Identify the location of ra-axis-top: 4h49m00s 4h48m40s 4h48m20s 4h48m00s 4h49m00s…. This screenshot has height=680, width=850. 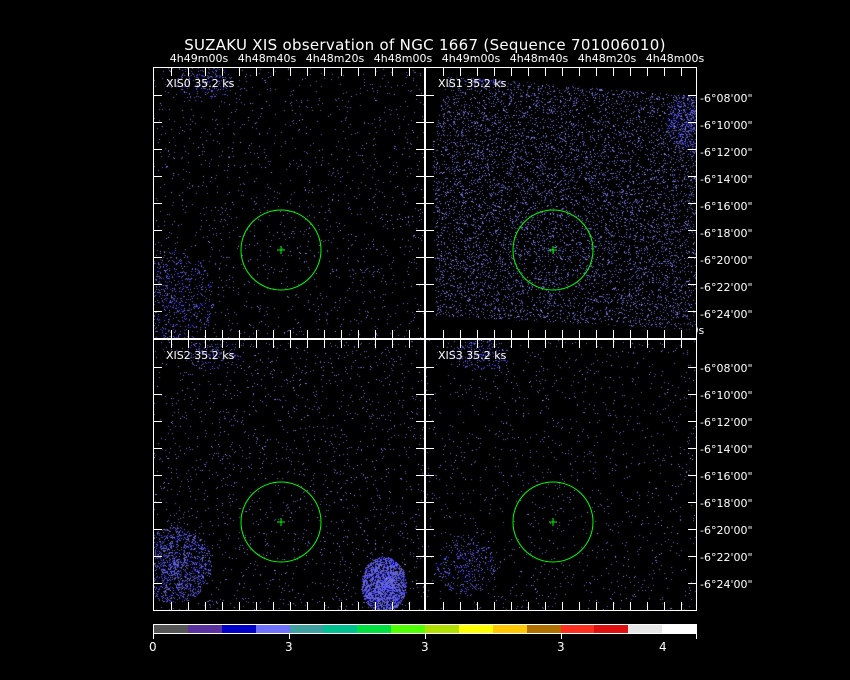
(437, 58).